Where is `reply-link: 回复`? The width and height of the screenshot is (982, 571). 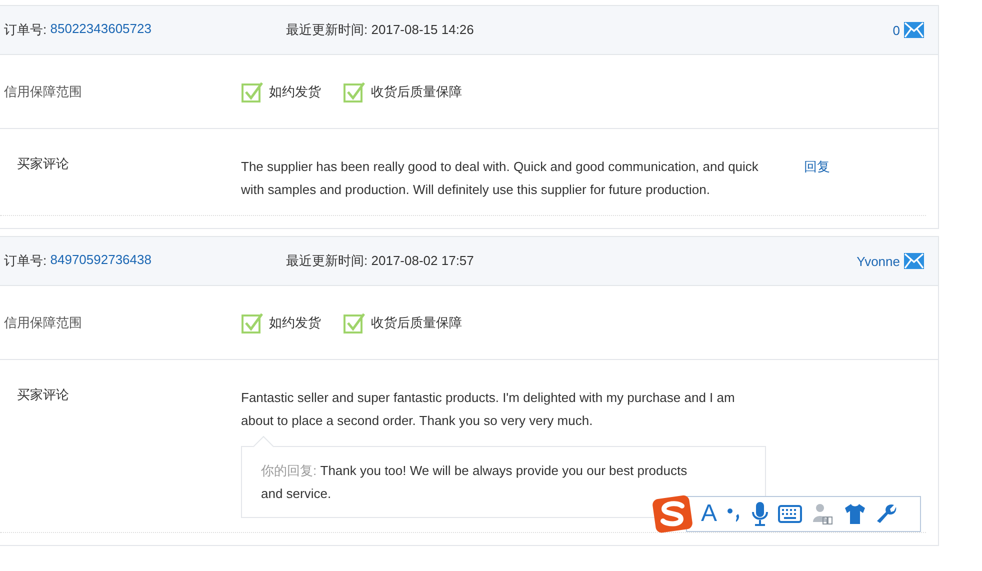
reply-link: 回复 is located at coordinates (817, 166).